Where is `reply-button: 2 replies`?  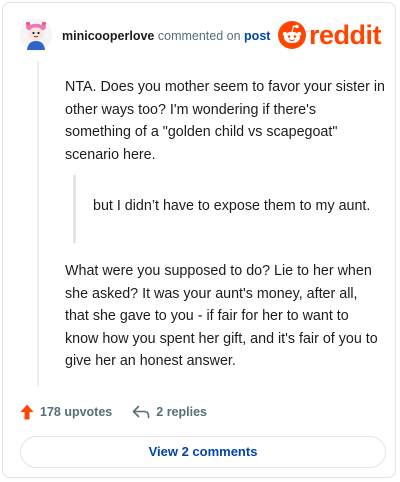 reply-button: 2 replies is located at coordinates (169, 412).